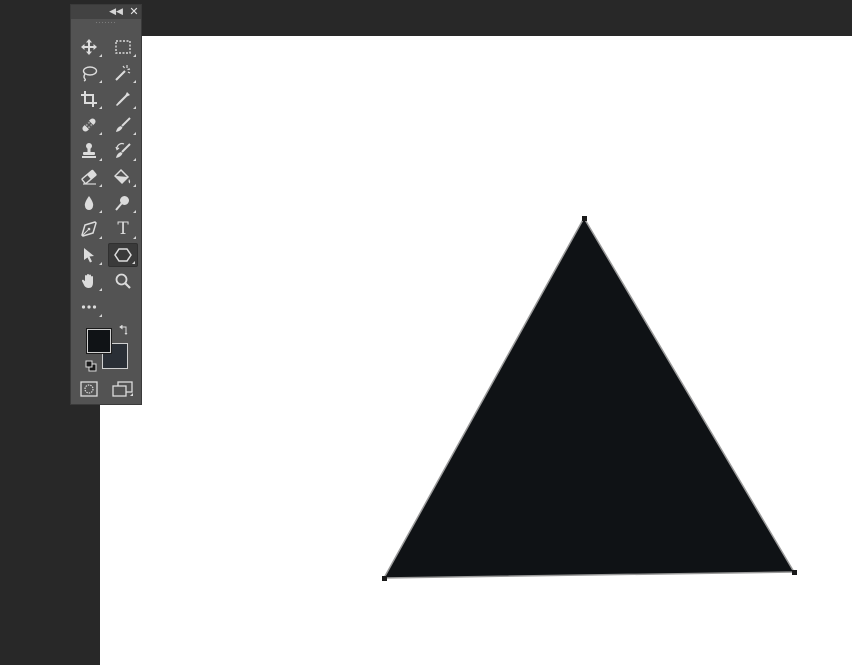  What do you see at coordinates (794, 572) in the screenshot?
I see `anchor-point-right` at bounding box center [794, 572].